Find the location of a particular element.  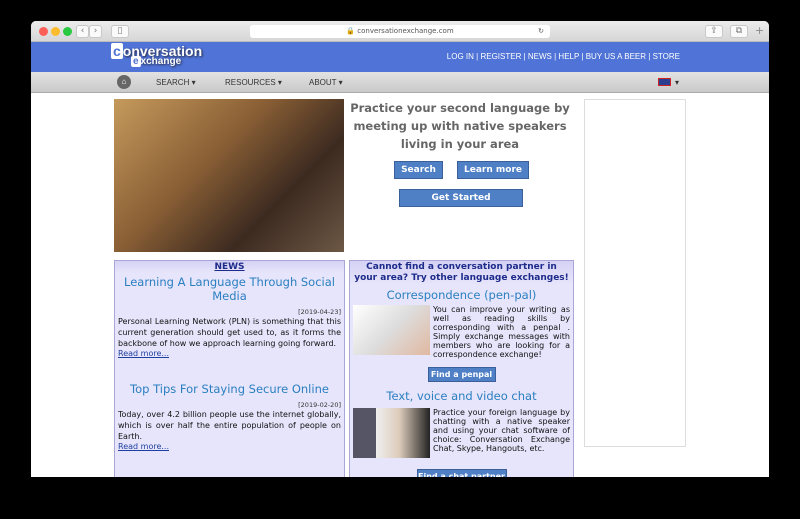

chat-title: Text, voice and video chat is located at coordinates (461, 396).